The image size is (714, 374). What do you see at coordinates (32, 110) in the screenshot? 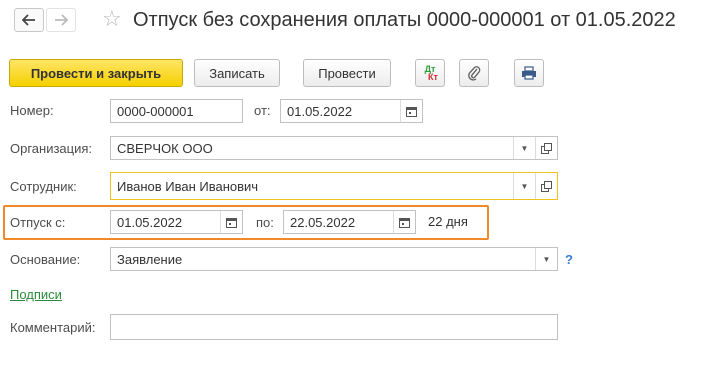
I see `number-label: Номер:` at bounding box center [32, 110].